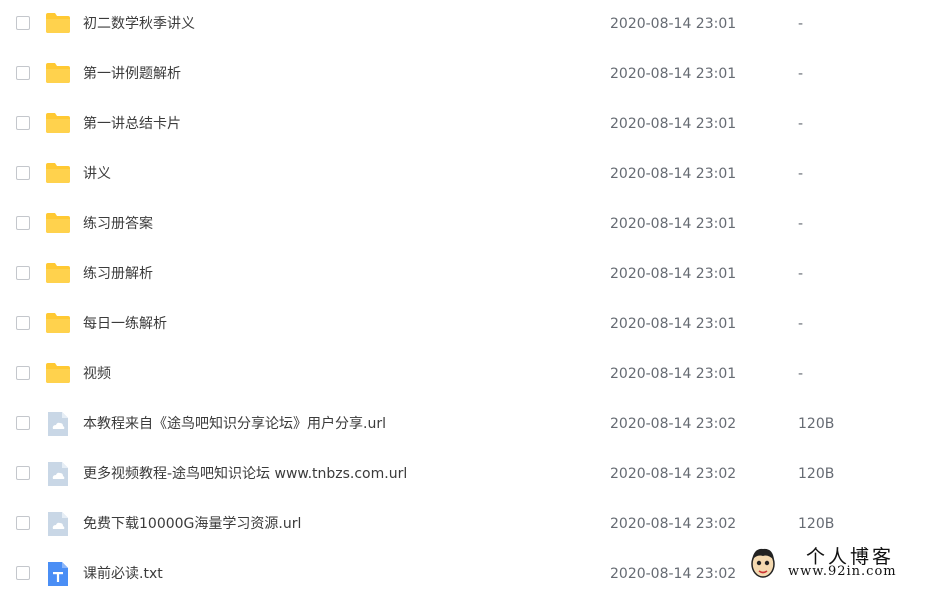  Describe the element at coordinates (192, 524) in the screenshot. I see `file-name: 免费下载10000G海量学习资源.url` at that location.